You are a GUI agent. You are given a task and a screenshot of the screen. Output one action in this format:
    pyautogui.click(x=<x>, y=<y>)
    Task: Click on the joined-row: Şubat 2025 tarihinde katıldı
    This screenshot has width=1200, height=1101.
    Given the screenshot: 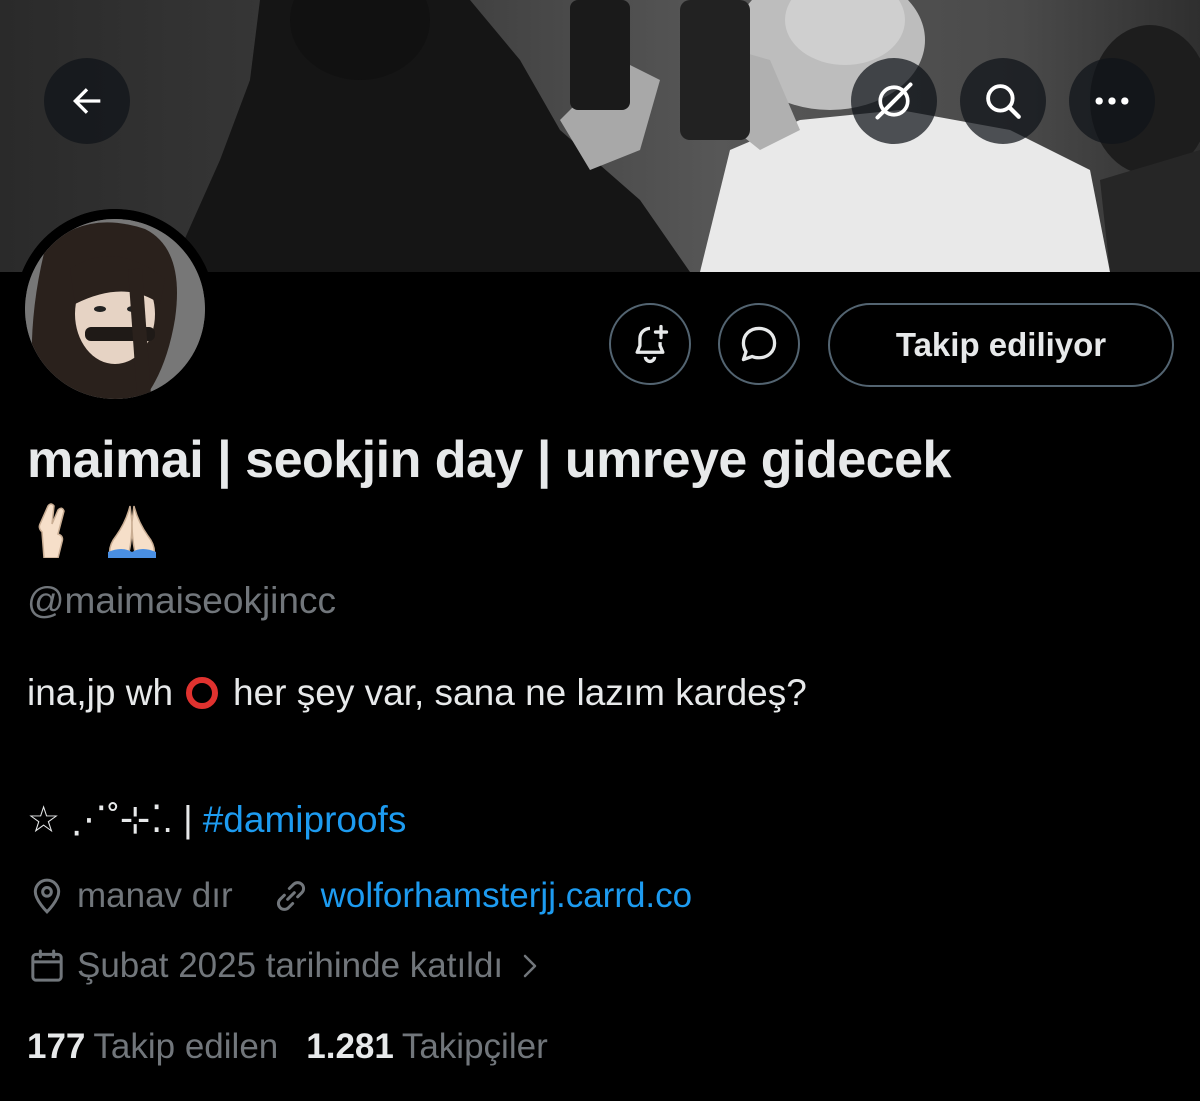 What is the action you would take?
    pyautogui.click(x=286, y=966)
    